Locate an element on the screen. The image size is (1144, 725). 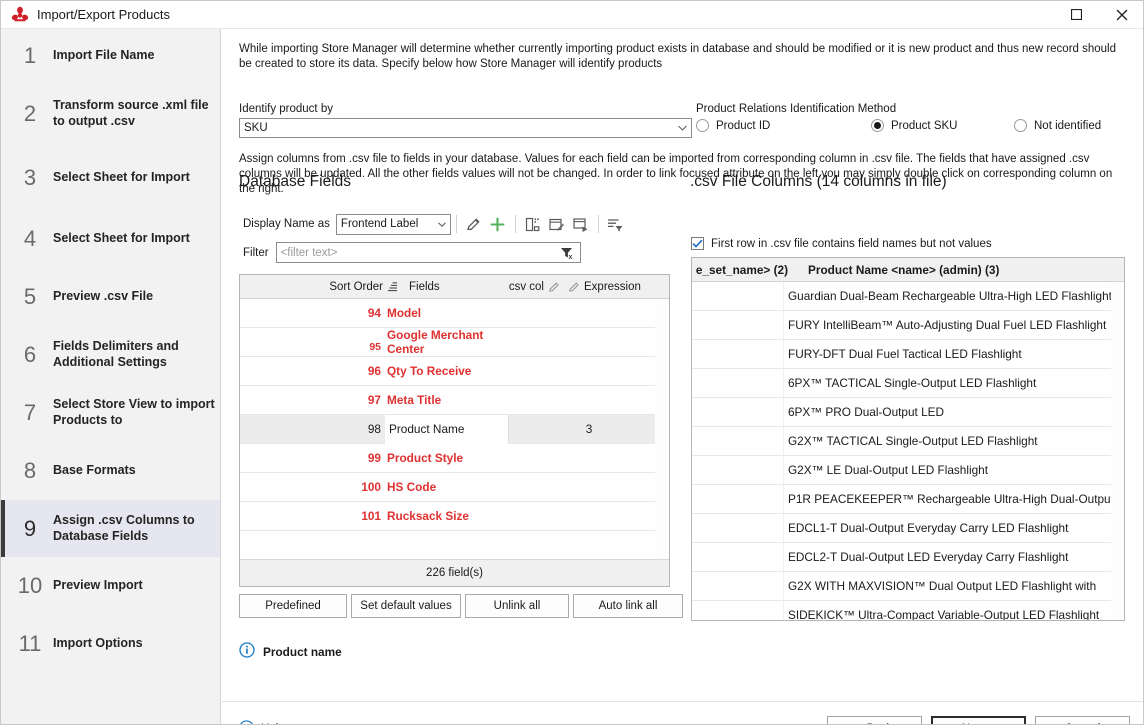
predefined-button: Predefined is located at coordinates (293, 606).